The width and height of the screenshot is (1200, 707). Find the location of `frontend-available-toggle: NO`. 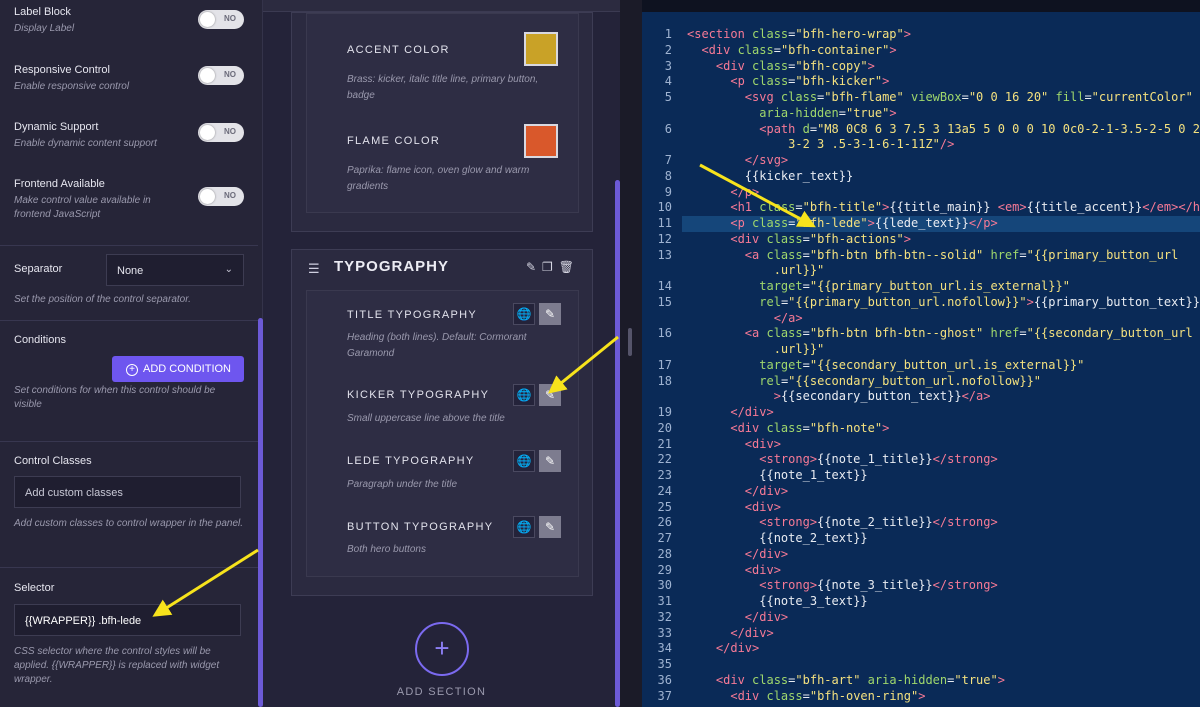

frontend-available-toggle: NO is located at coordinates (221, 196).